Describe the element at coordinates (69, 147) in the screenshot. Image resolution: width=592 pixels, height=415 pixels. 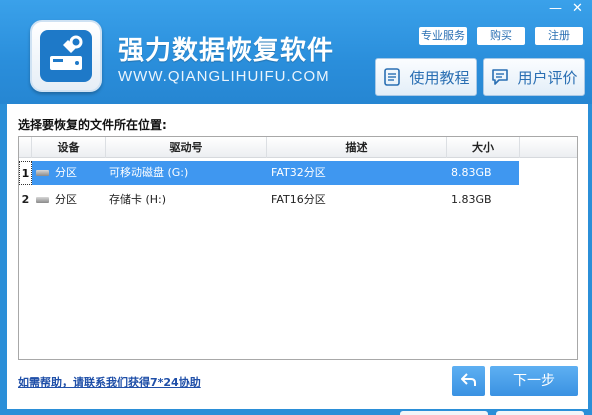
I see `header-device: 设备` at that location.